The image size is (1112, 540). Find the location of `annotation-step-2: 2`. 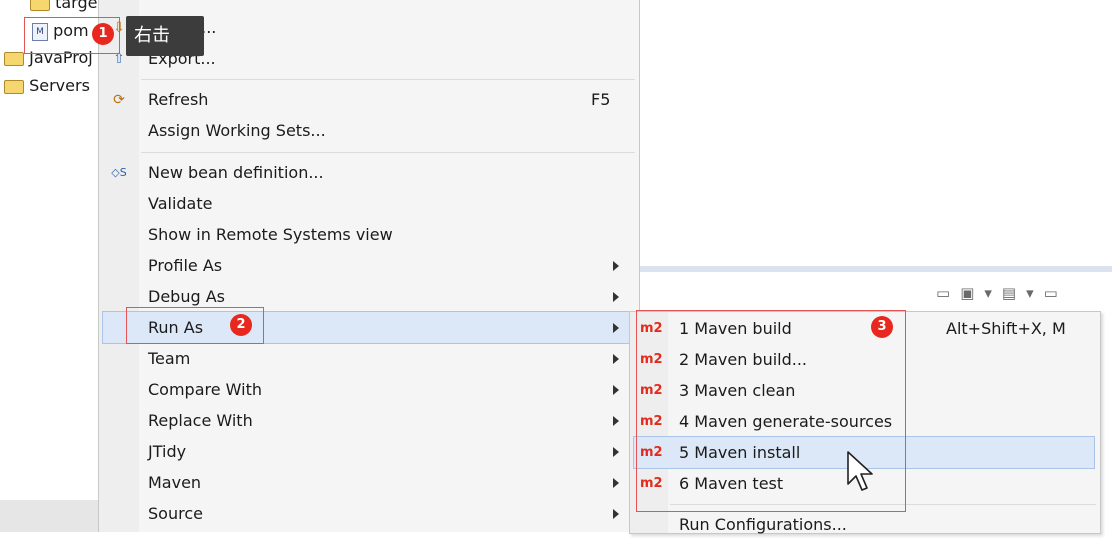

annotation-step-2: 2 is located at coordinates (241, 325).